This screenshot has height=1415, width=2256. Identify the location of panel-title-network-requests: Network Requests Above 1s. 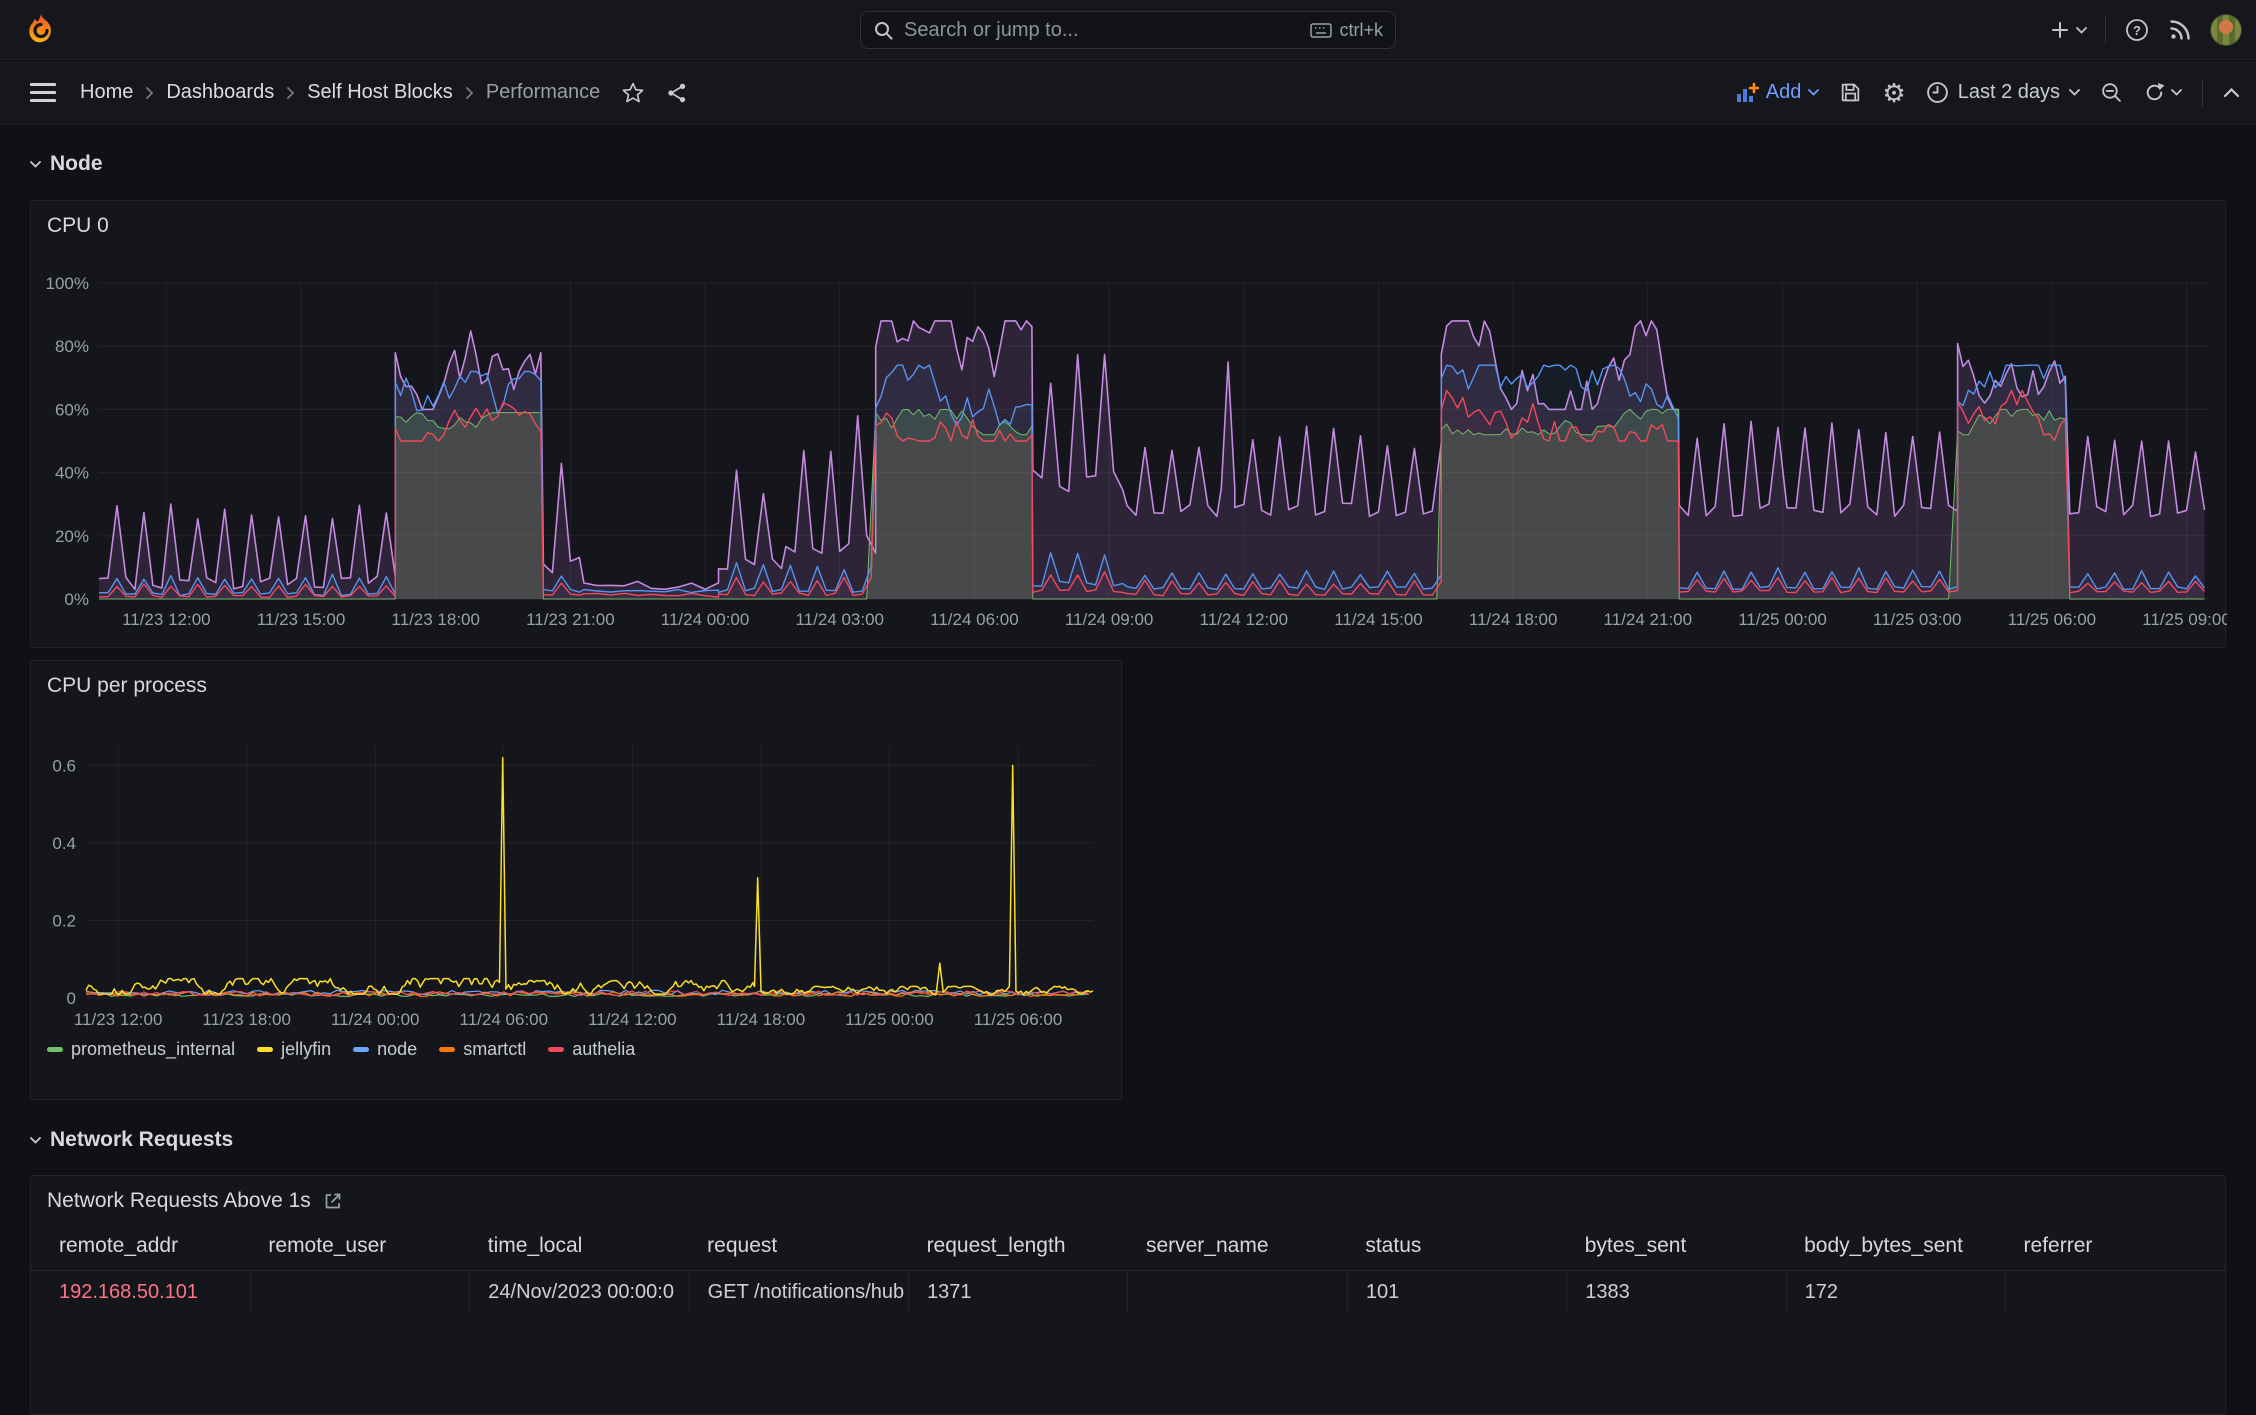
(179, 1201).